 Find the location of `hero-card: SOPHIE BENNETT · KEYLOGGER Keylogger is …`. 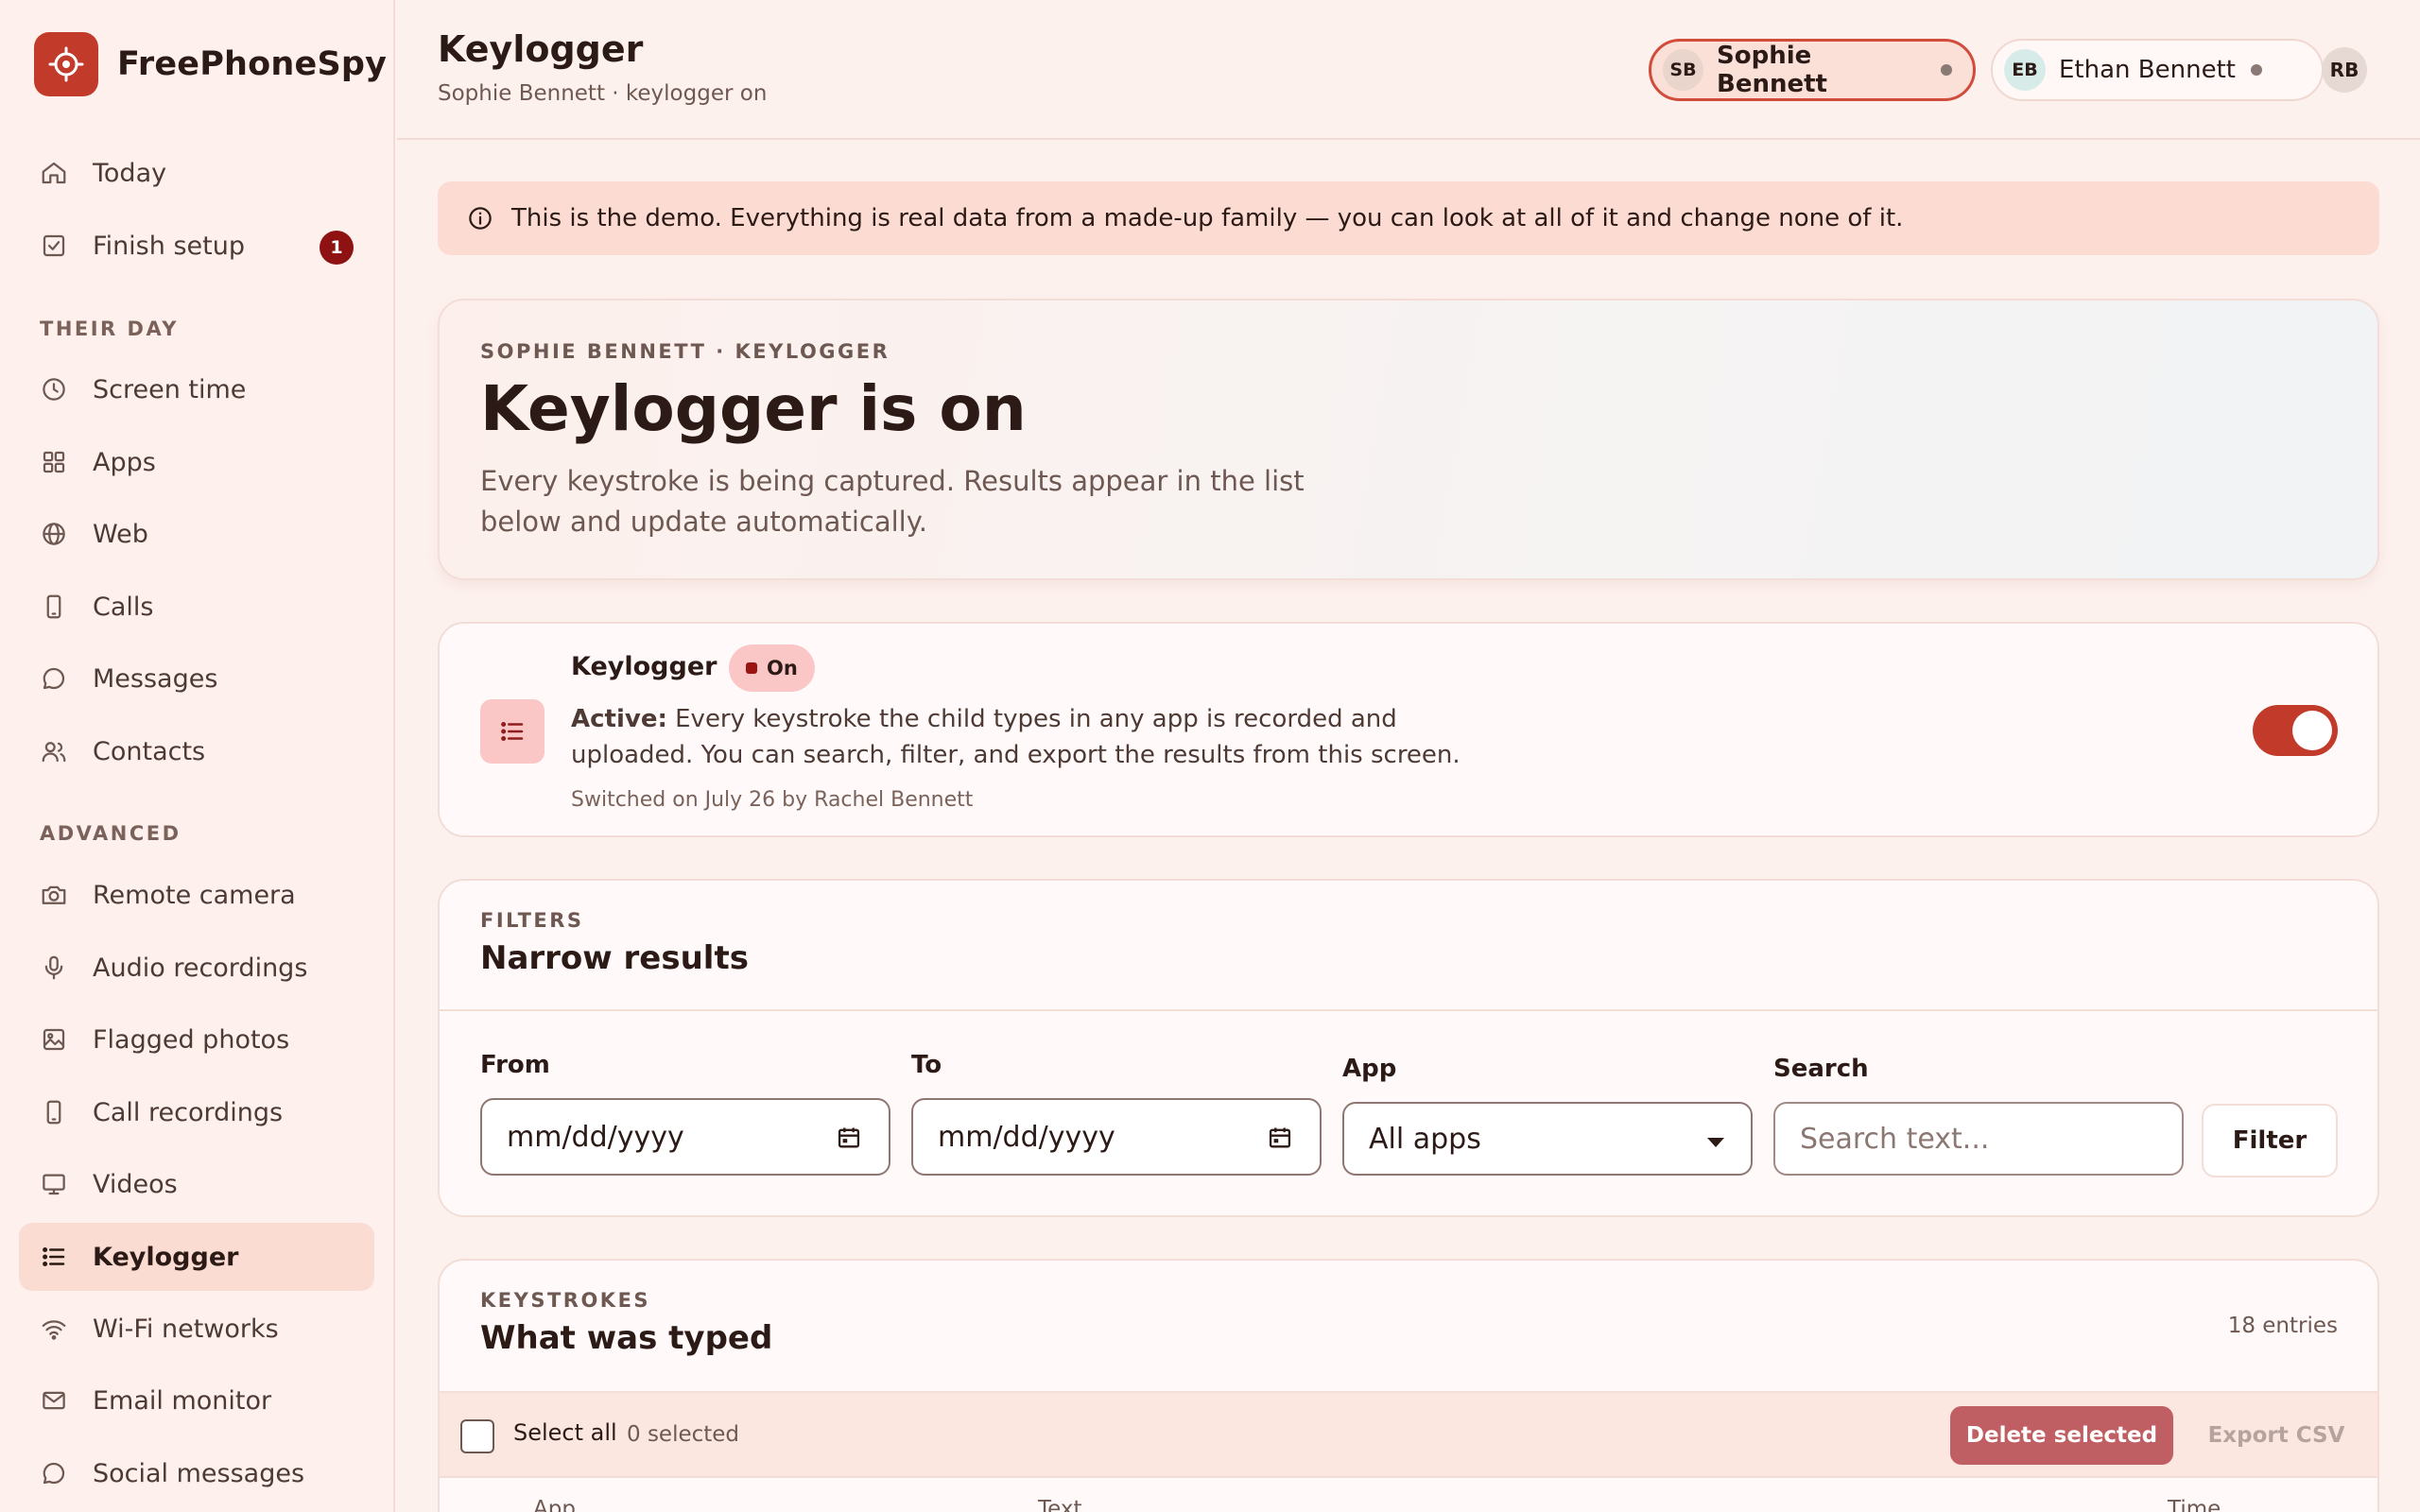

hero-card: SOPHIE BENNETT · KEYLOGGER Keylogger is … is located at coordinates (1409, 439).